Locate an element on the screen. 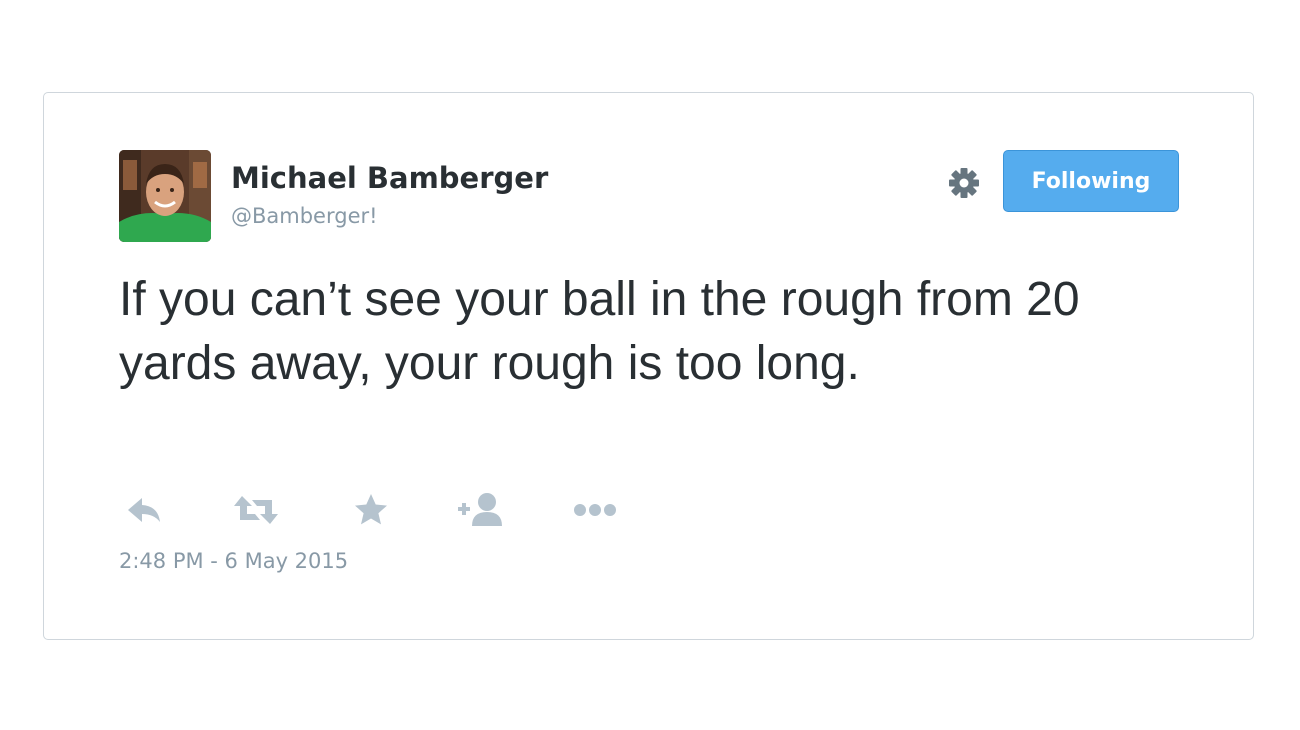 The image size is (1300, 730). favorite-star-icon is located at coordinates (371, 510).